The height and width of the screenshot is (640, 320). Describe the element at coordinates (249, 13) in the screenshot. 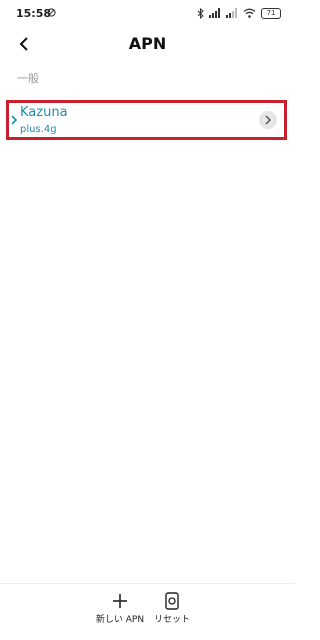

I see `wifi-icon` at that location.